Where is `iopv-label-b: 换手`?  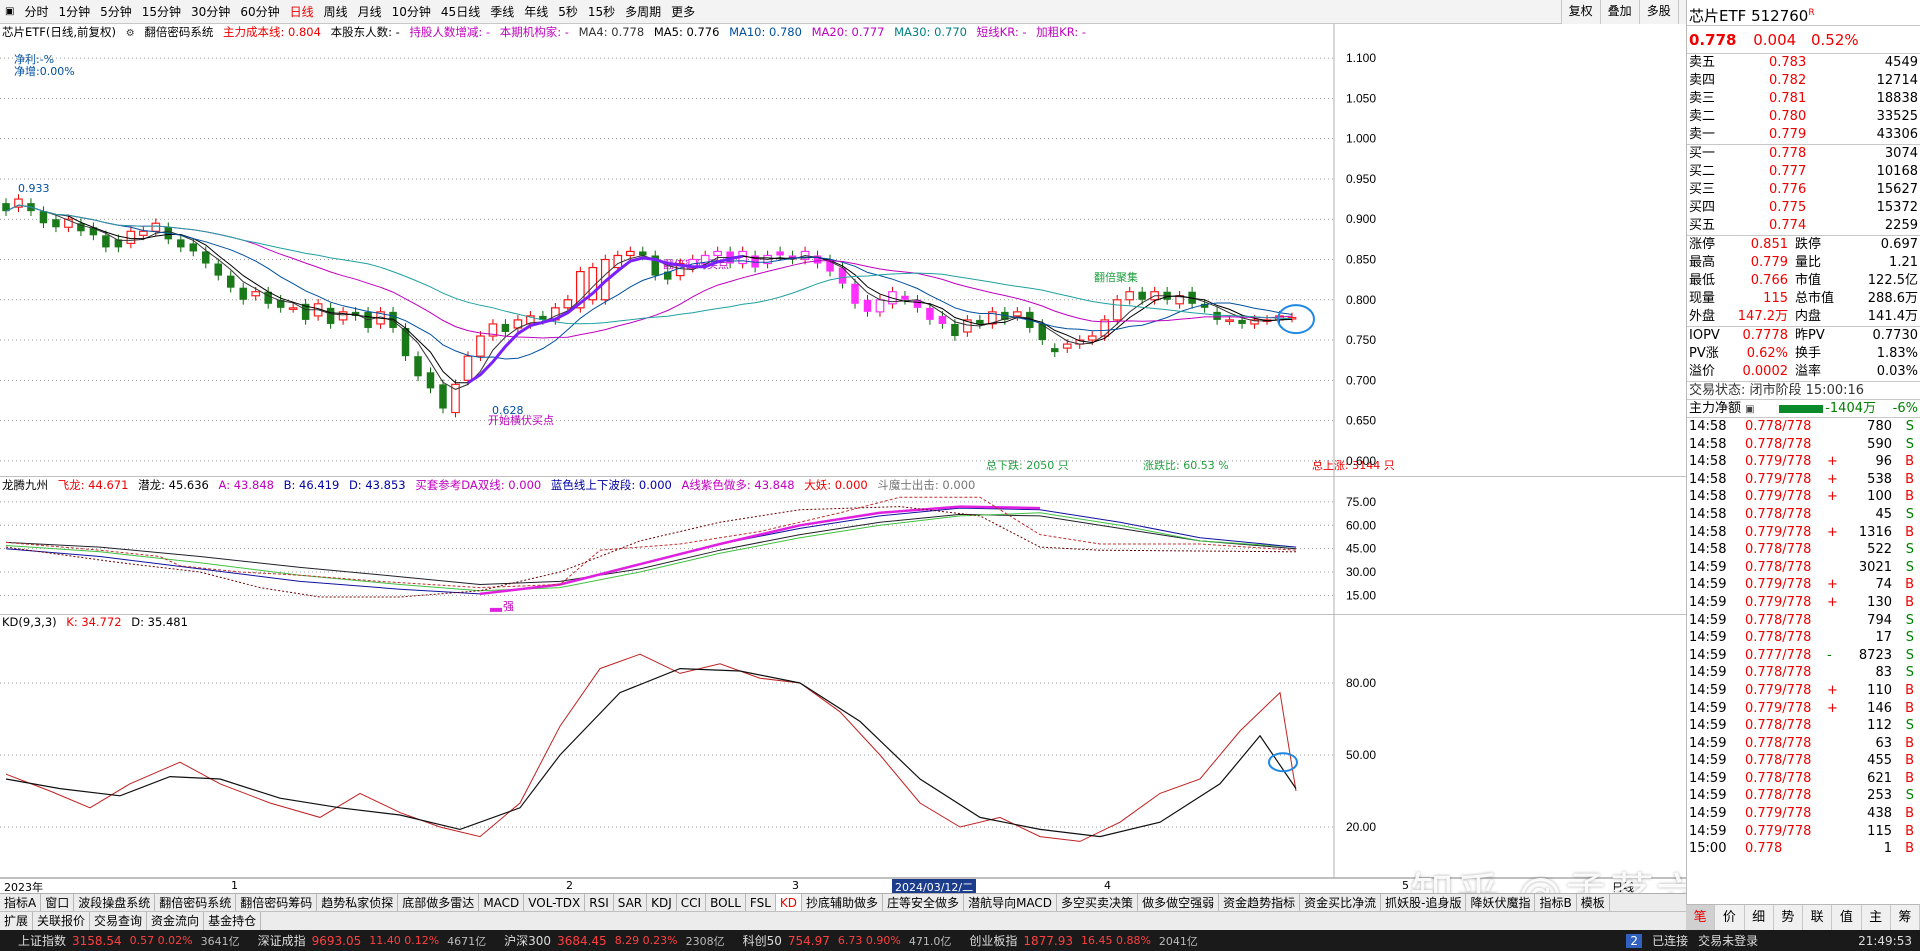 iopv-label-b: 换手 is located at coordinates (1808, 353).